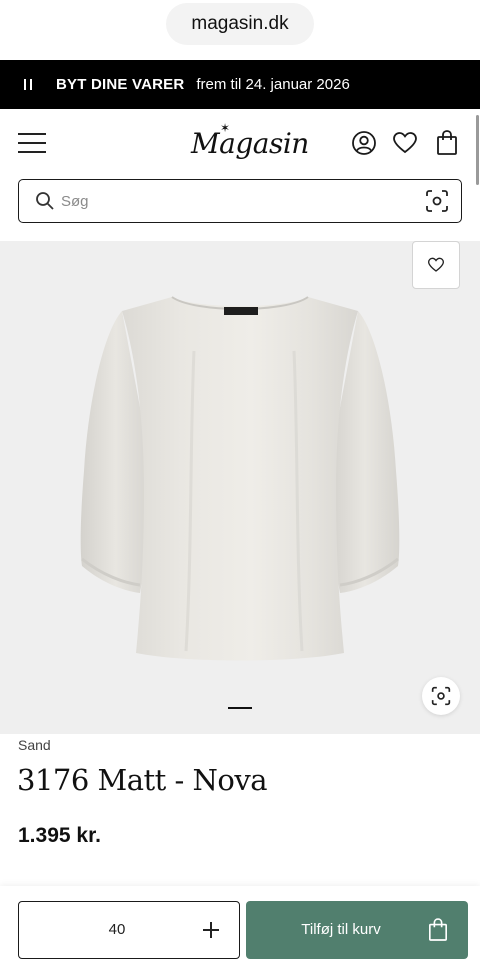  What do you see at coordinates (477, 150) in the screenshot?
I see `scrollbar` at bounding box center [477, 150].